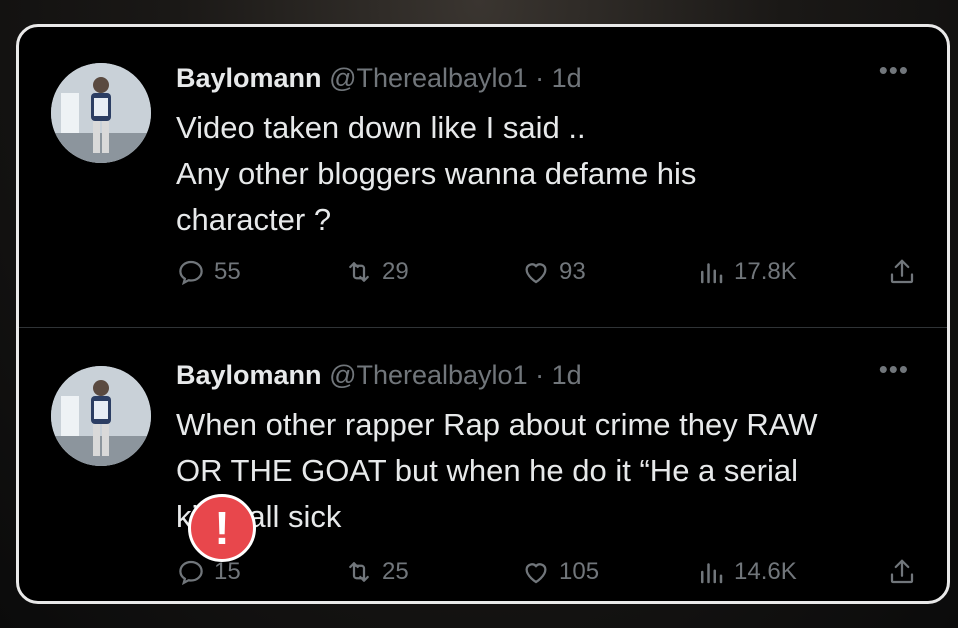 This screenshot has height=628, width=958. What do you see at coordinates (222, 528) in the screenshot?
I see `alert-icon: !` at bounding box center [222, 528].